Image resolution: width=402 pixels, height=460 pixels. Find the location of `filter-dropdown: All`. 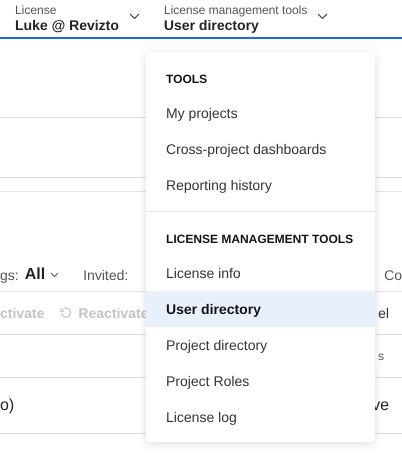

filter-dropdown: All is located at coordinates (42, 275).